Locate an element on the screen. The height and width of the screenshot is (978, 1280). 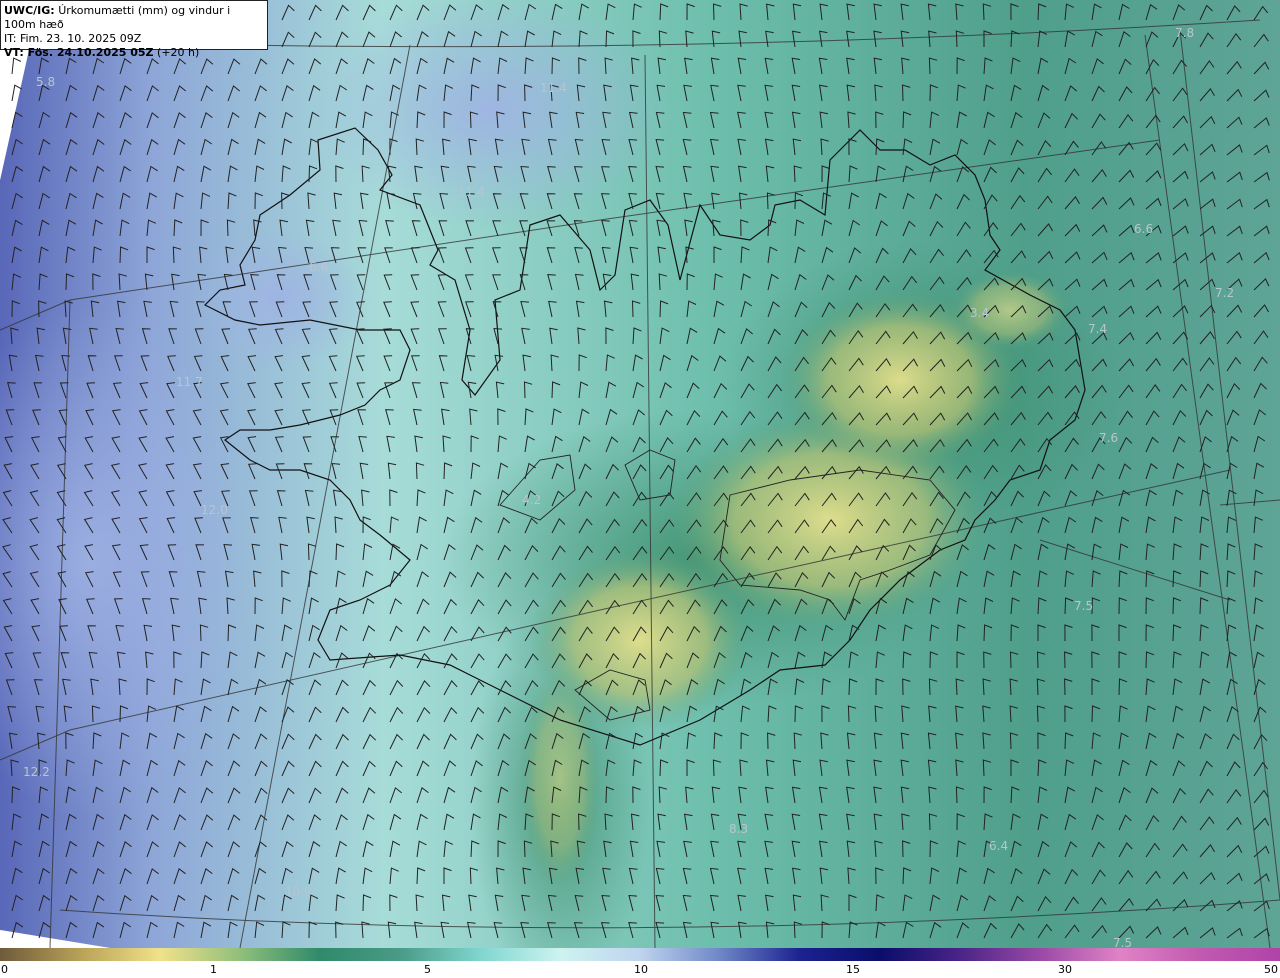
map-value: 7.2 is located at coordinates (1224, 293).